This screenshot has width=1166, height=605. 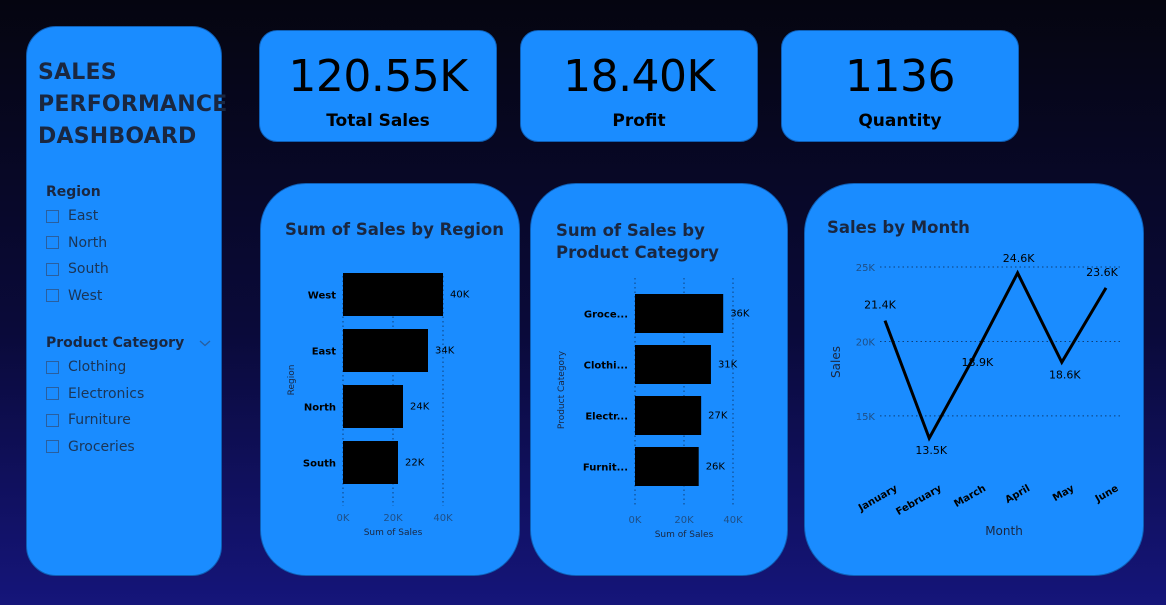 What do you see at coordinates (1064, 493) in the screenshot?
I see `x-tick-label: May` at bounding box center [1064, 493].